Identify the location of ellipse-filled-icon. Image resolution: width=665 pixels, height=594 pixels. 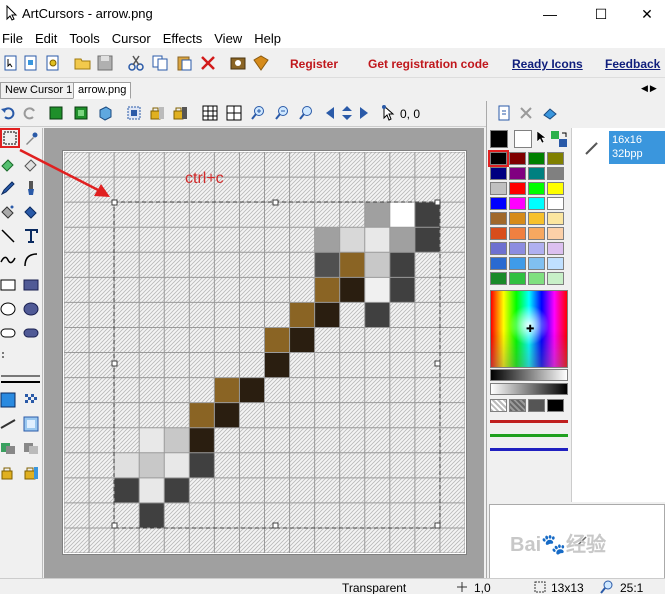
(31, 309).